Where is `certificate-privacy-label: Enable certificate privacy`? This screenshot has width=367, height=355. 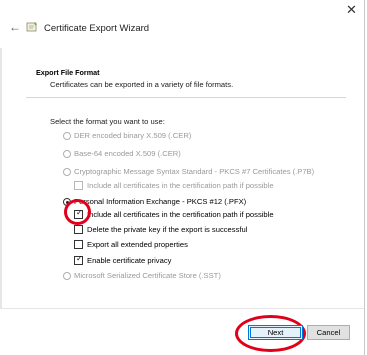
certificate-privacy-label: Enable certificate privacy is located at coordinates (129, 260).